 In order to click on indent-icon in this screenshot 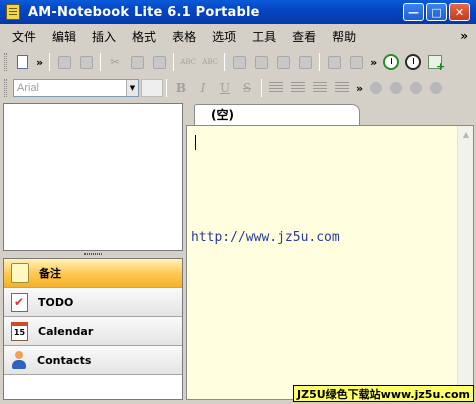, I will do `click(436, 88)`.